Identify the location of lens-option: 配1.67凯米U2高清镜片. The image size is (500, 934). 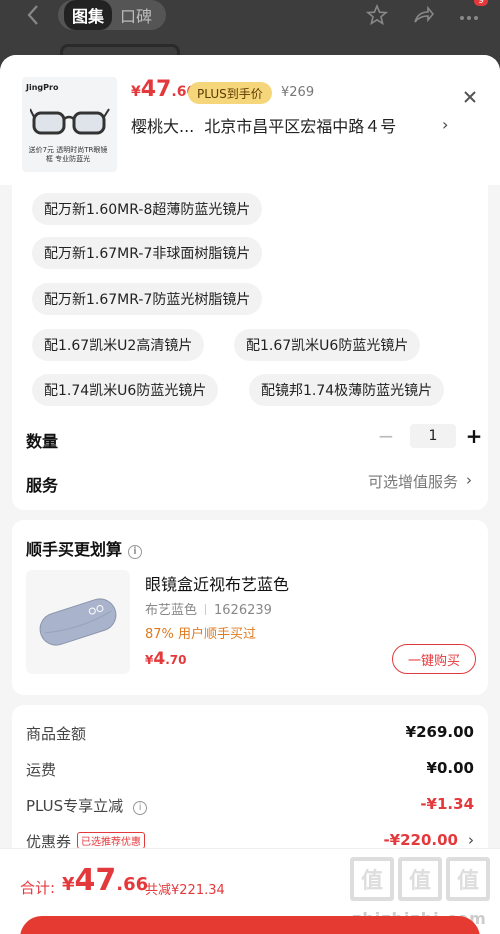
(118, 345).